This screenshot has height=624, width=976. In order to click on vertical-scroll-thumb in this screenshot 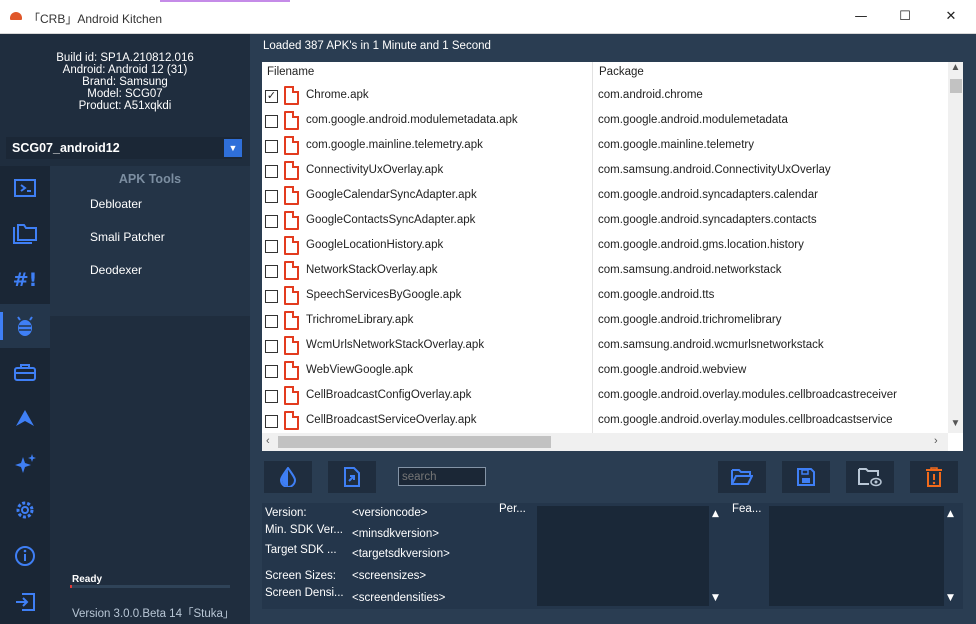, I will do `click(956, 86)`.